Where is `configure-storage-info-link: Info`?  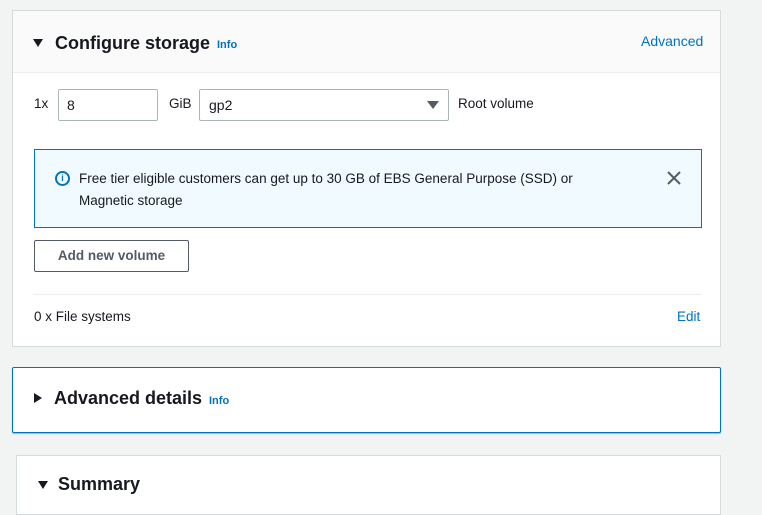 configure-storage-info-link: Info is located at coordinates (227, 45).